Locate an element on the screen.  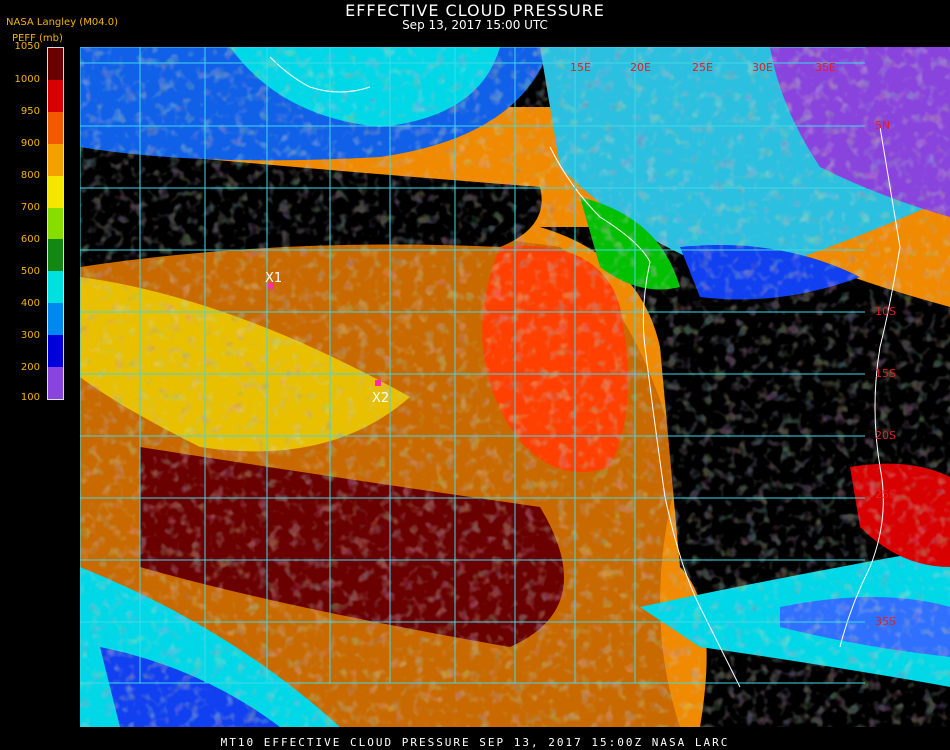
marker-point is located at coordinates (378, 383).